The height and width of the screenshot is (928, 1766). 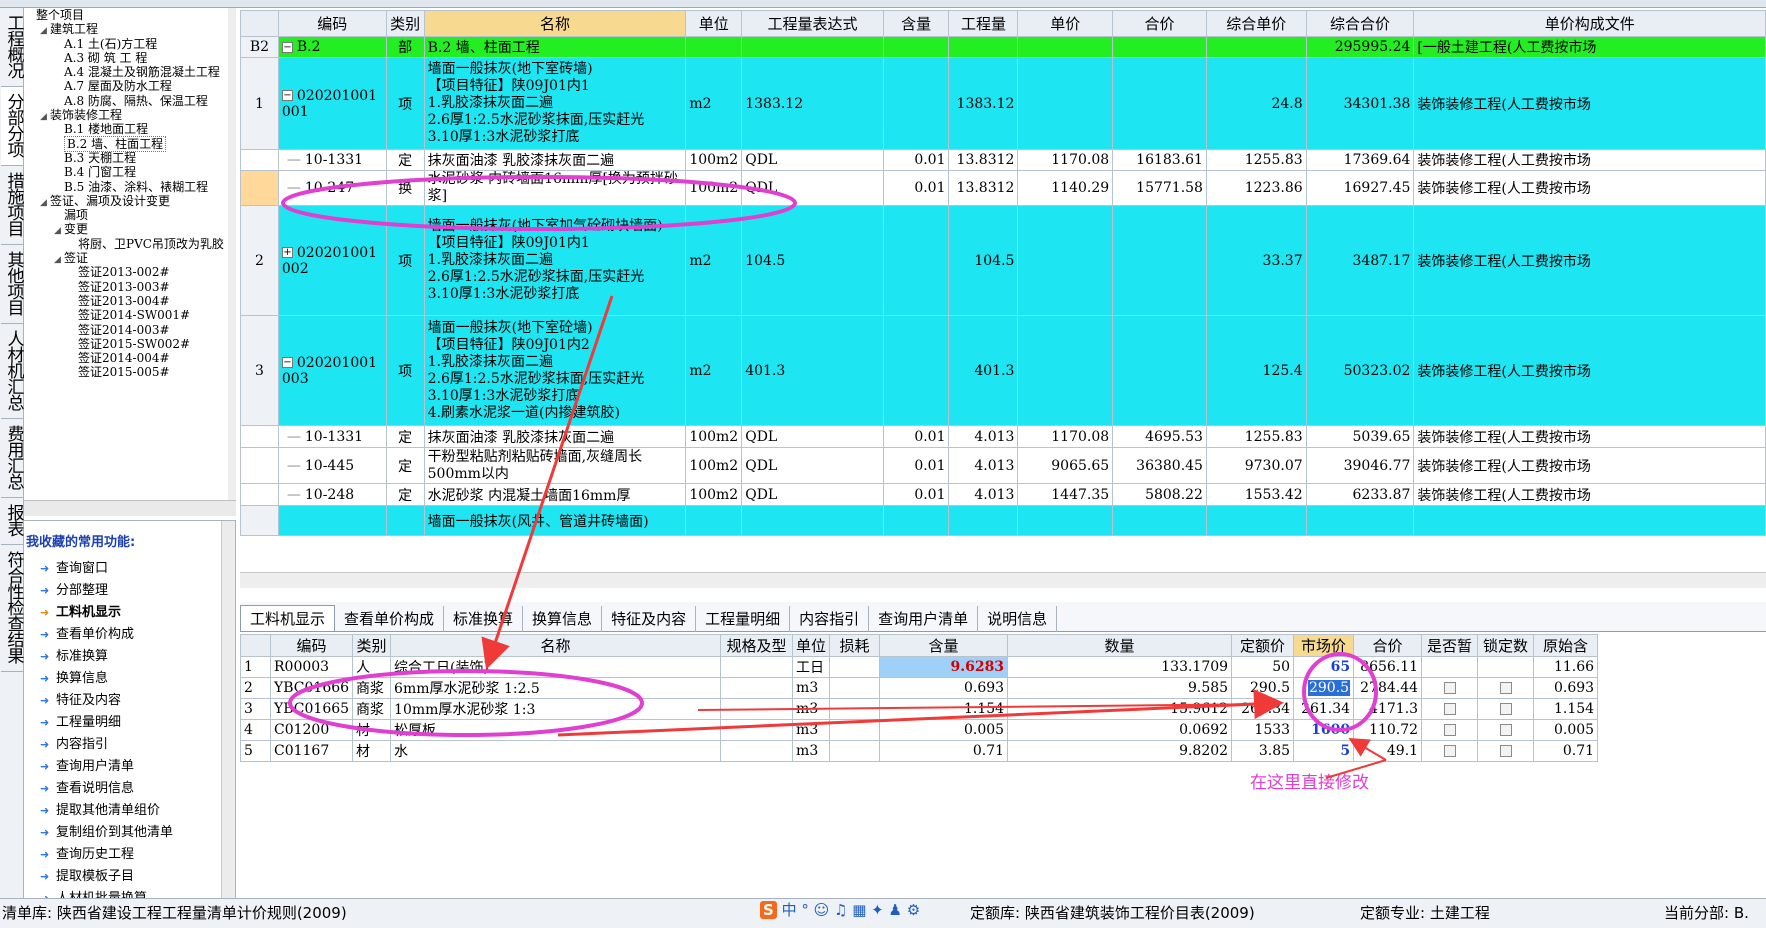 What do you see at coordinates (129, 172) in the screenshot?
I see `tree-node: B.4 门窗工程` at bounding box center [129, 172].